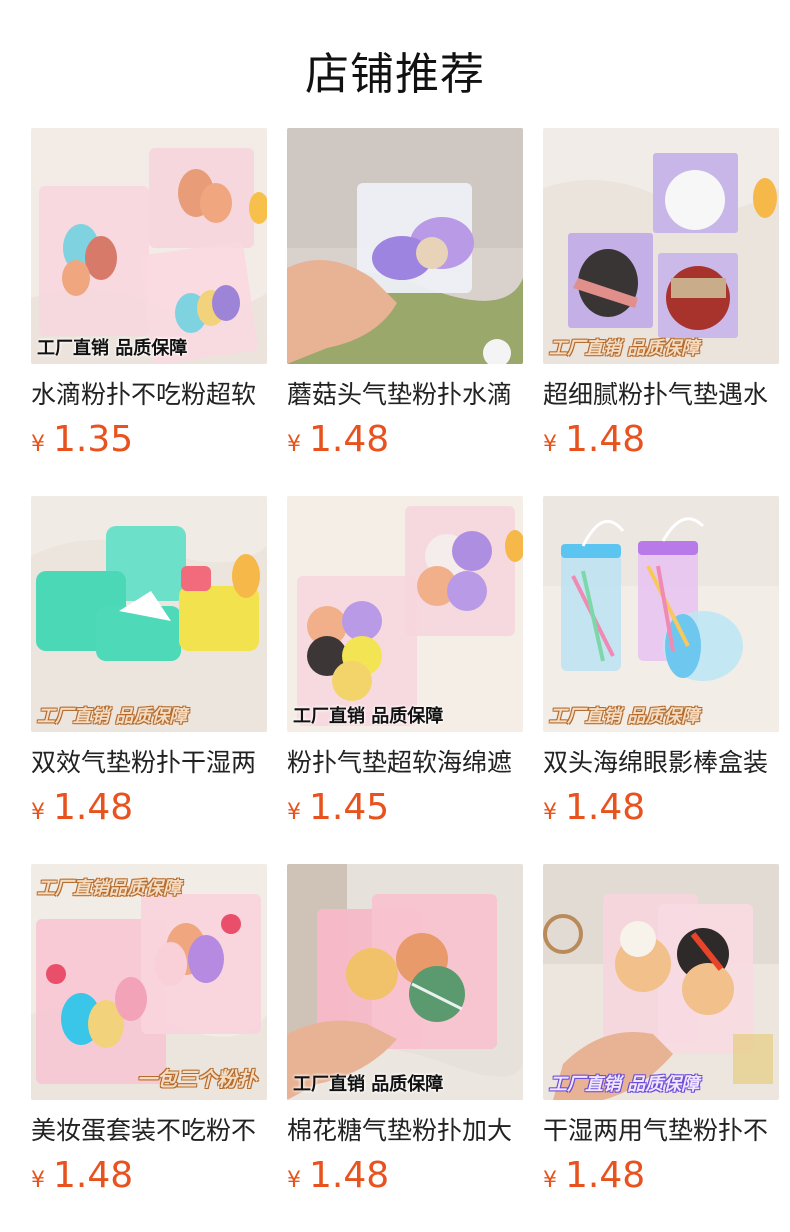 Image resolution: width=790 pixels, height=1232 pixels. I want to click on product-card: 工厂直销 品质保障 水滴粉扑不吃粉超软 ¥1.35, so click(149, 295).